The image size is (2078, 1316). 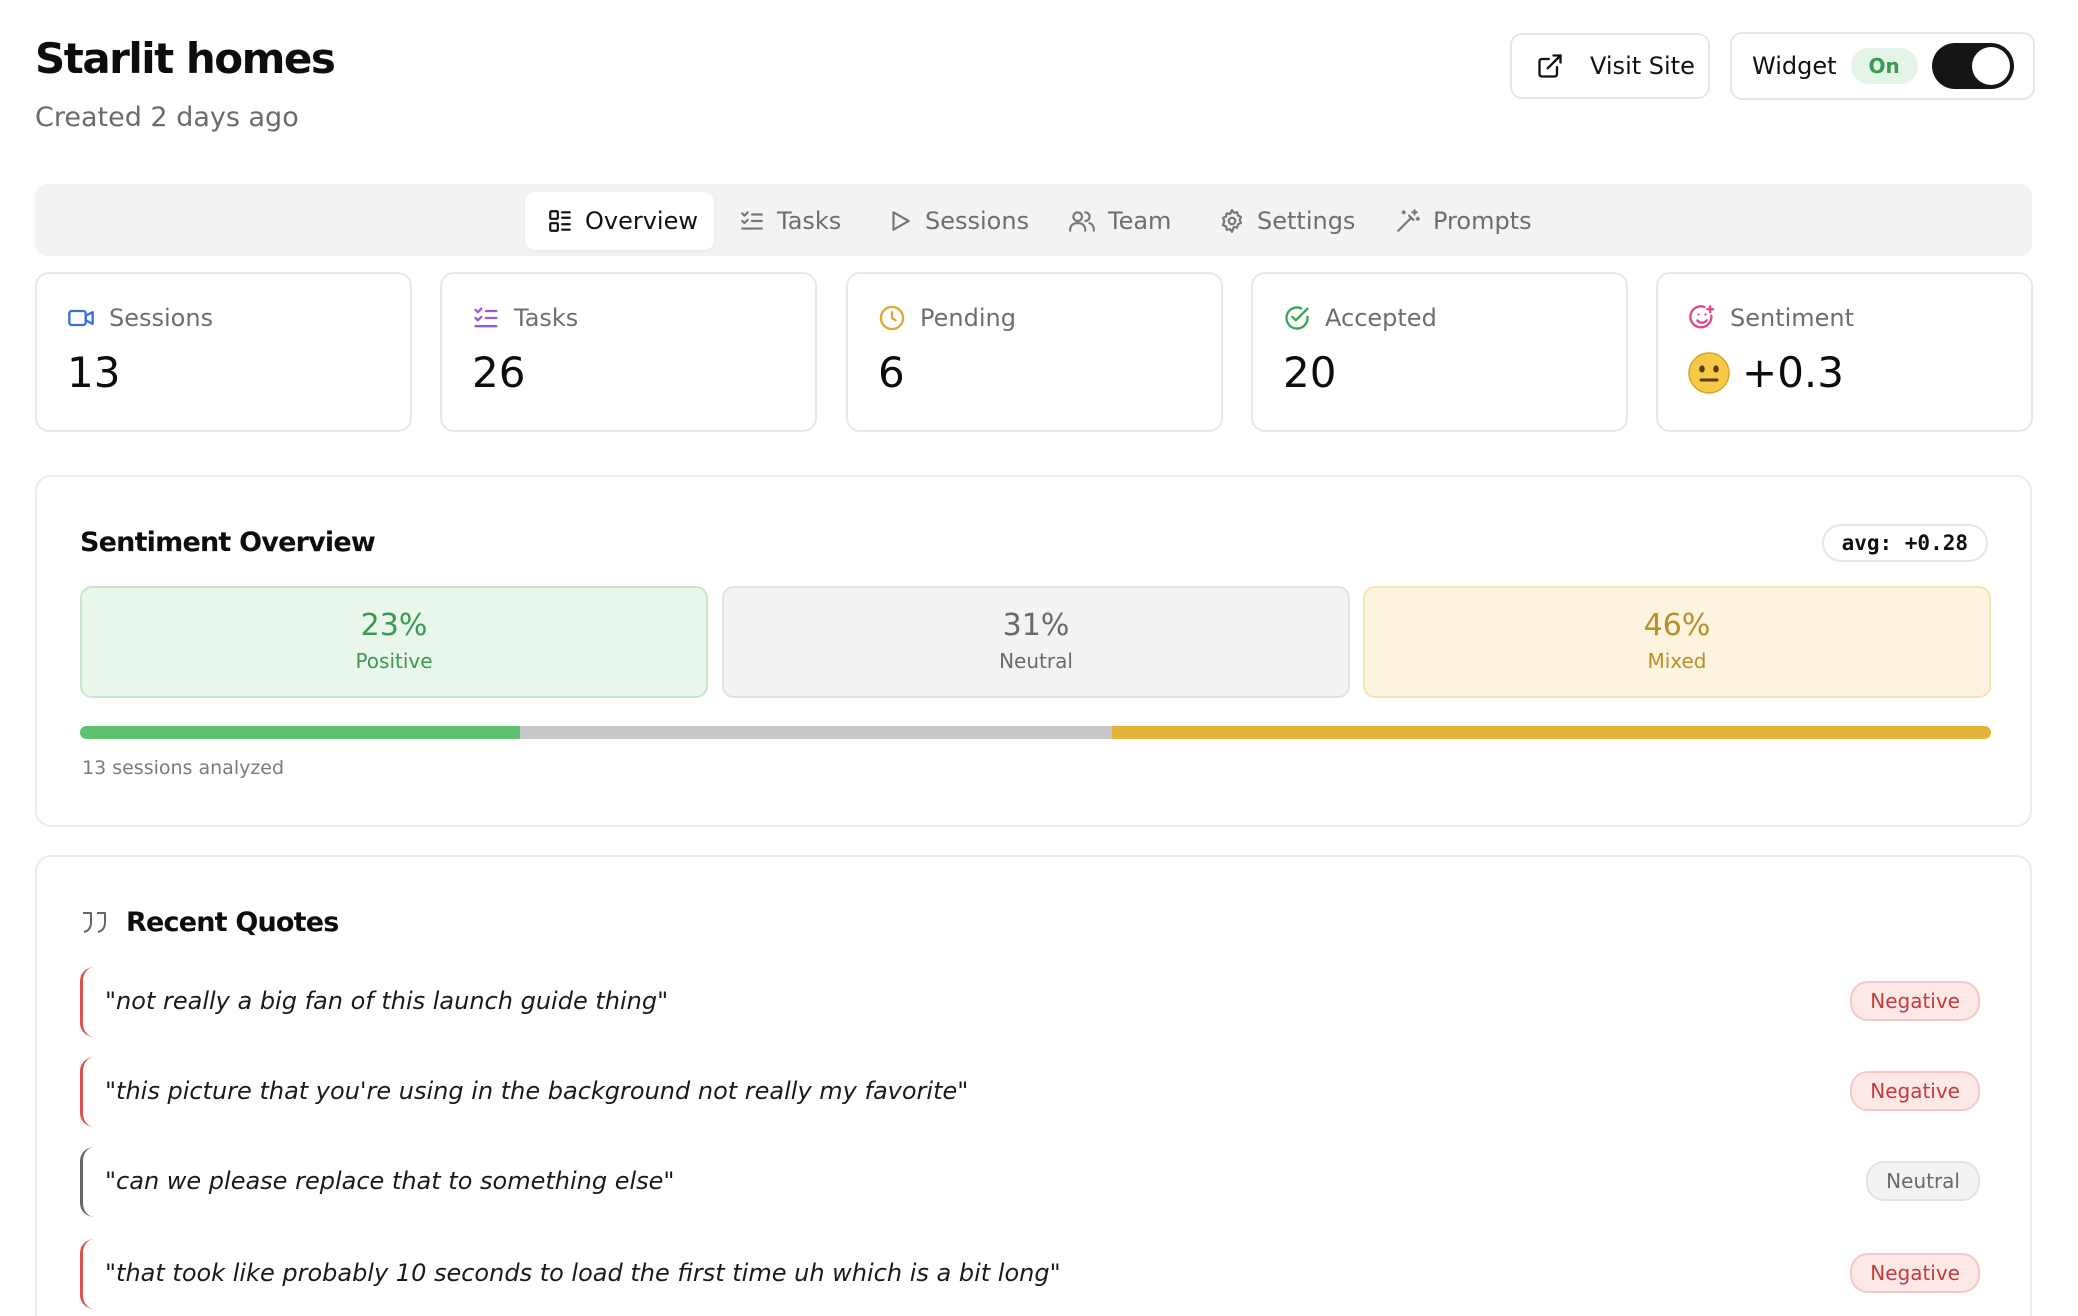 What do you see at coordinates (560, 221) in the screenshot?
I see `list-grid-icon` at bounding box center [560, 221].